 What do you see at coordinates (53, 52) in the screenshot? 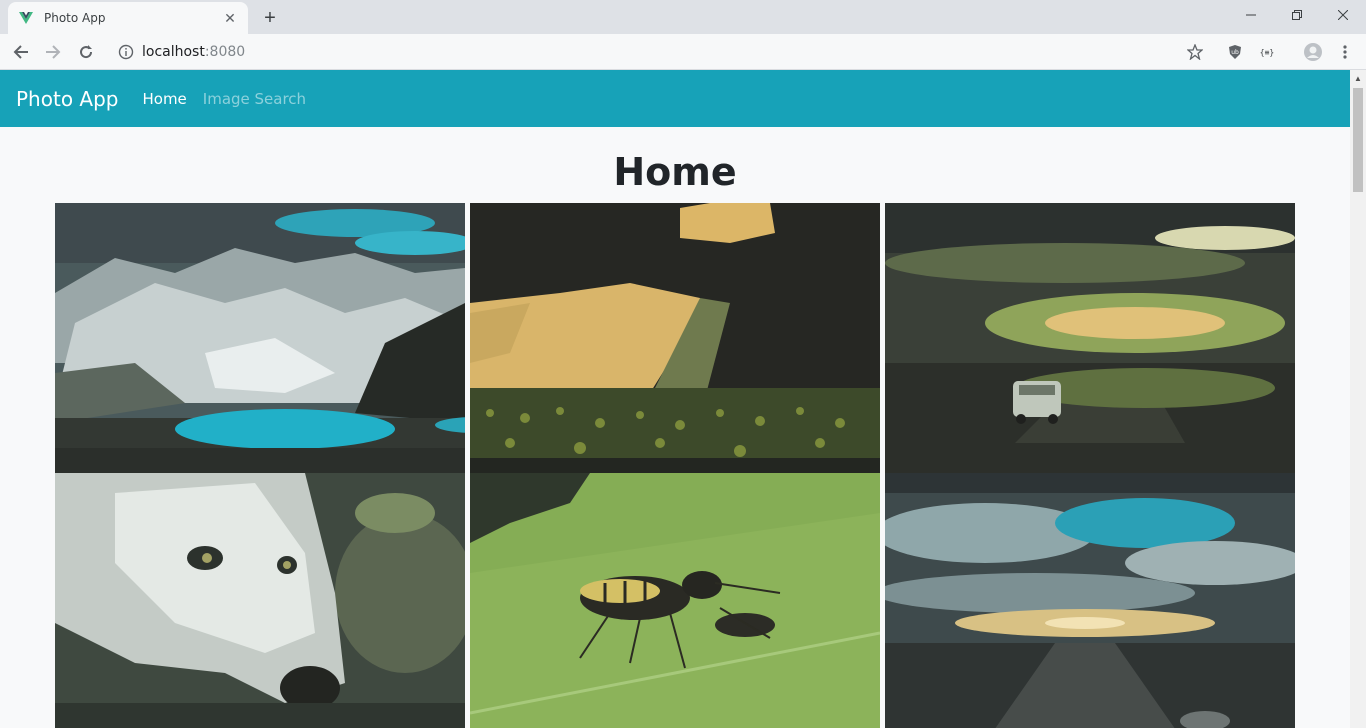
I see `forward-arrow-icon` at bounding box center [53, 52].